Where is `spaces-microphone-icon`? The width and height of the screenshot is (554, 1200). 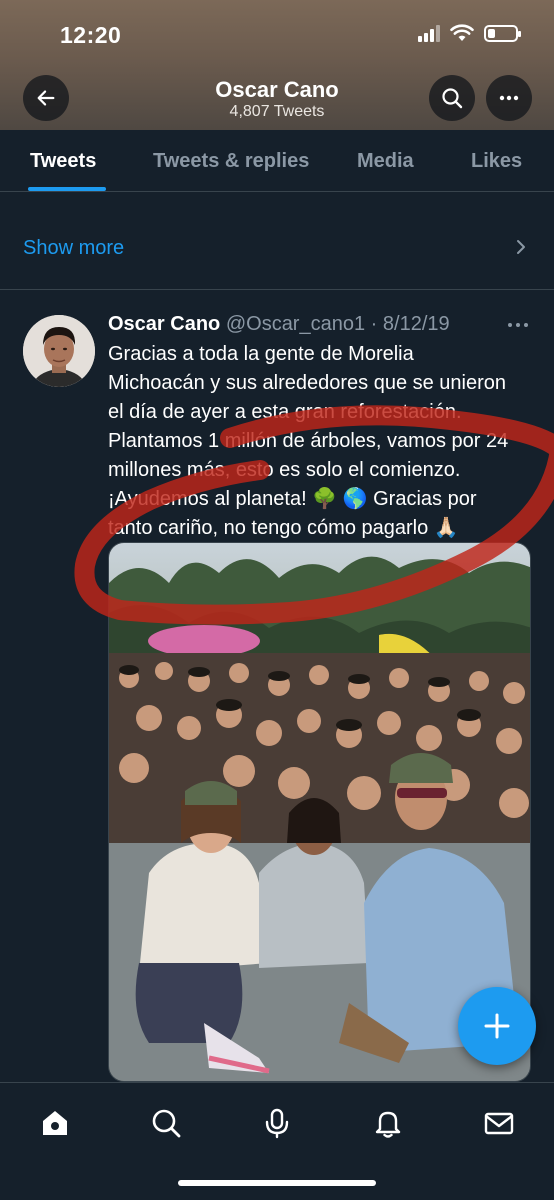
spaces-microphone-icon is located at coordinates (277, 1123).